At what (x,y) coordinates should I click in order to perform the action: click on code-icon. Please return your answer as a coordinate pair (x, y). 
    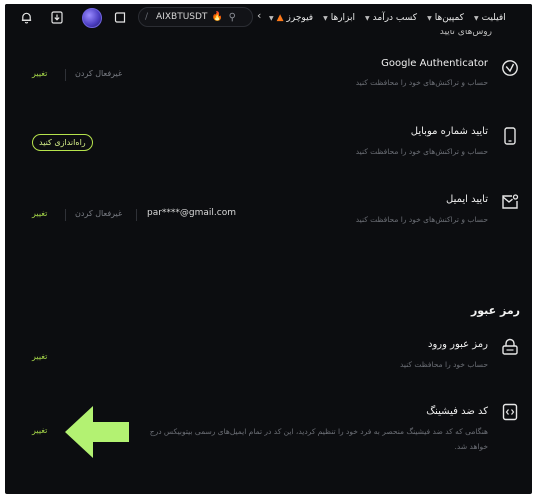
    Looking at the image, I should click on (510, 412).